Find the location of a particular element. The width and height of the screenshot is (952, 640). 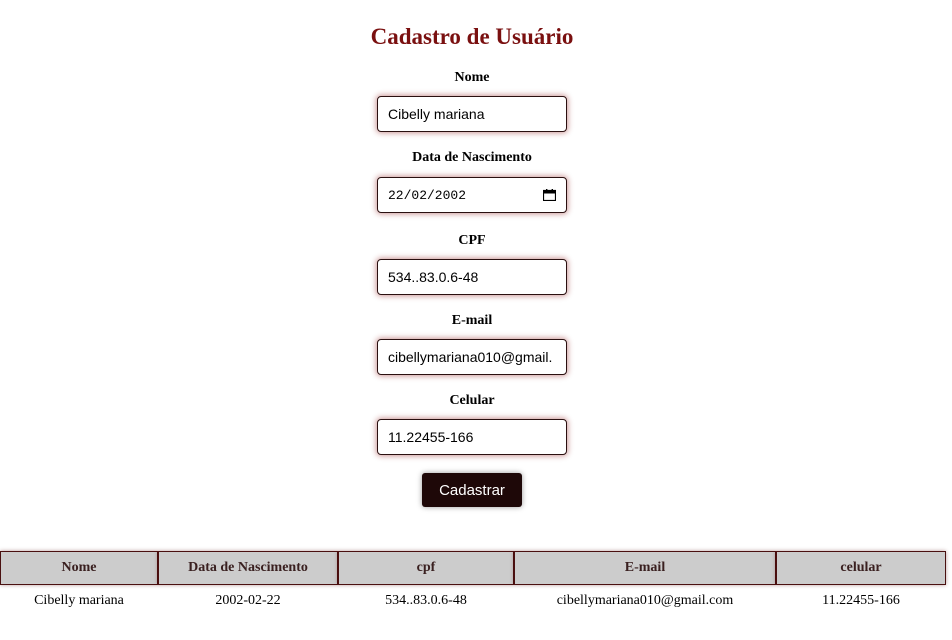

header-nome: Nome is located at coordinates (79, 568).